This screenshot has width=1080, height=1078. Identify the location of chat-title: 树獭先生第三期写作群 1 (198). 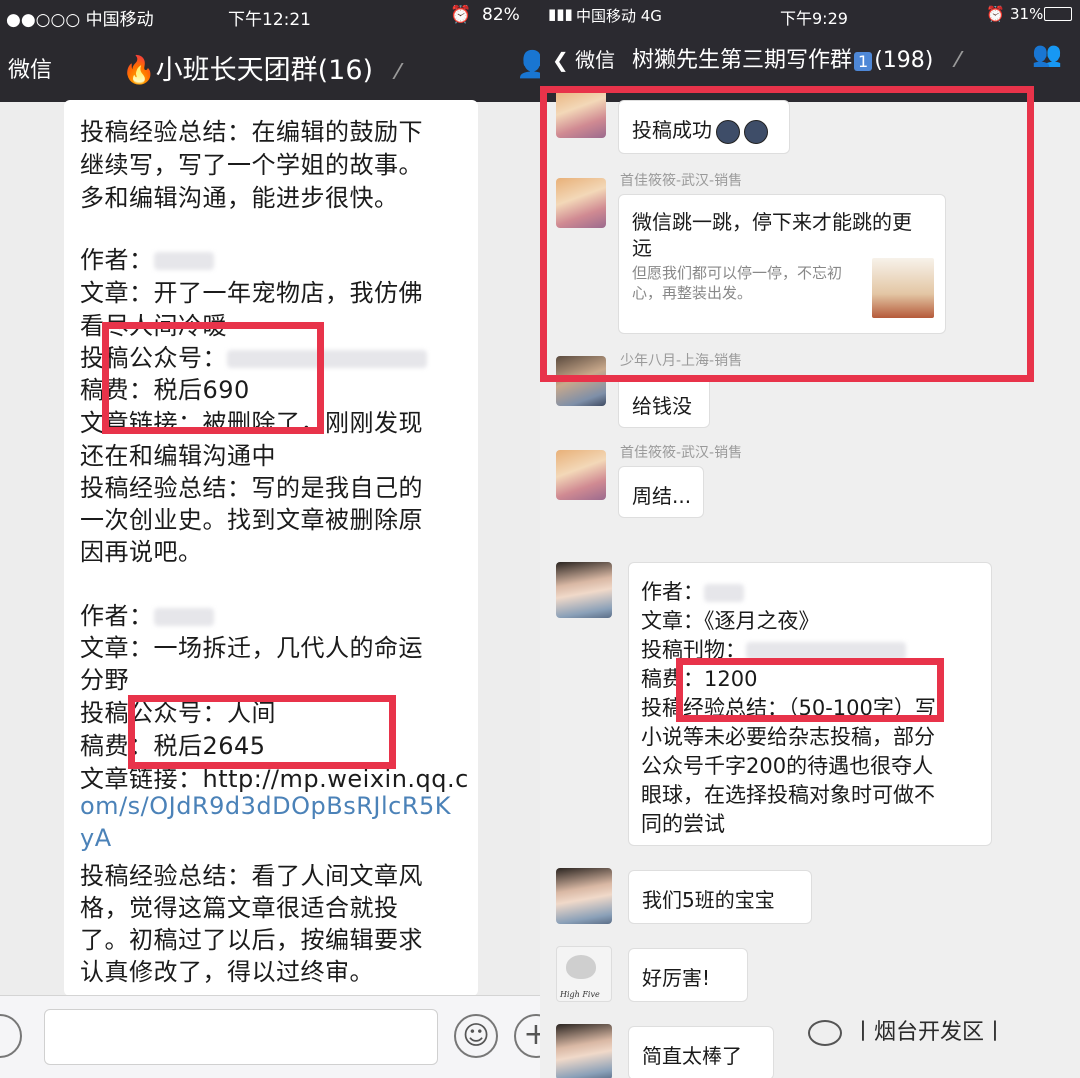
(798, 58).